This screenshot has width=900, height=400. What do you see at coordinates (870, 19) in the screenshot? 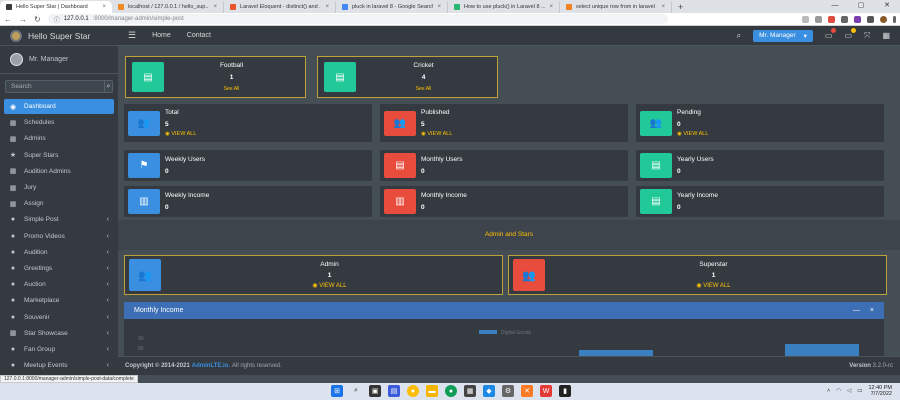
I see `puzzle-icon` at bounding box center [870, 19].